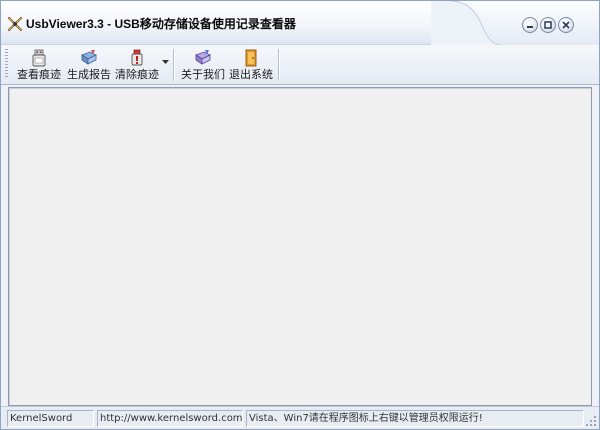 The image size is (600, 430). I want to click on view-traces-label: 查看痕迹, so click(39, 74).